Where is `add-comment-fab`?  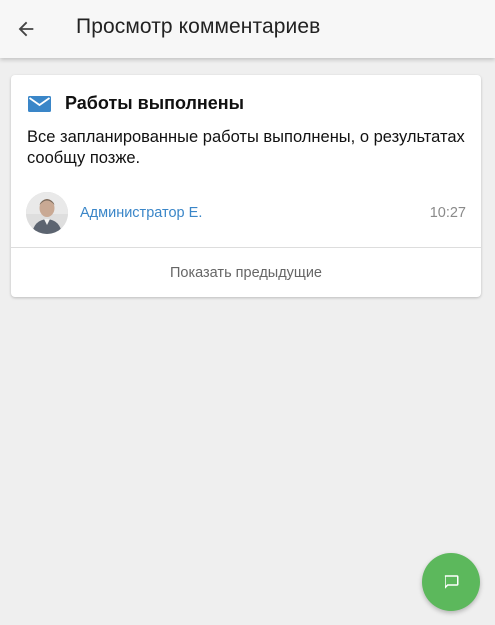
add-comment-fab is located at coordinates (451, 582).